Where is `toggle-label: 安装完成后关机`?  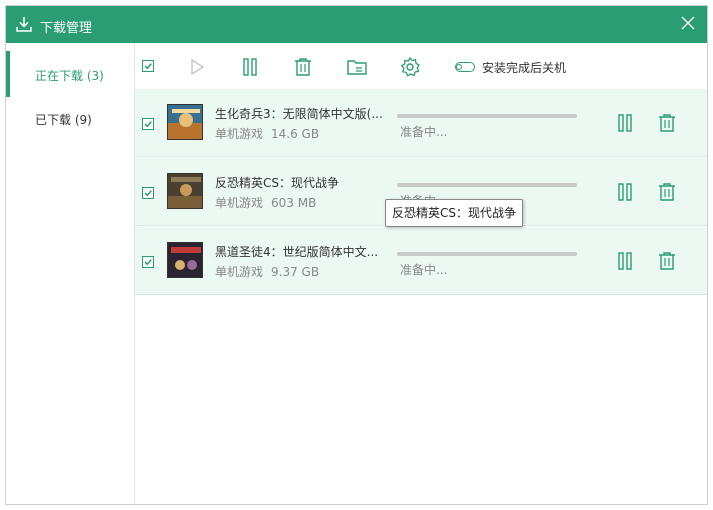
toggle-label: 安装完成后关机 is located at coordinates (524, 68).